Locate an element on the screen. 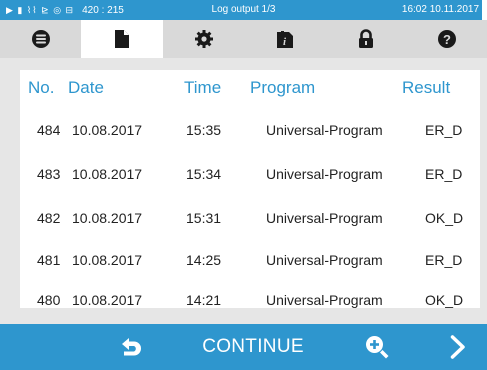  zoom-in-button is located at coordinates (377, 347).